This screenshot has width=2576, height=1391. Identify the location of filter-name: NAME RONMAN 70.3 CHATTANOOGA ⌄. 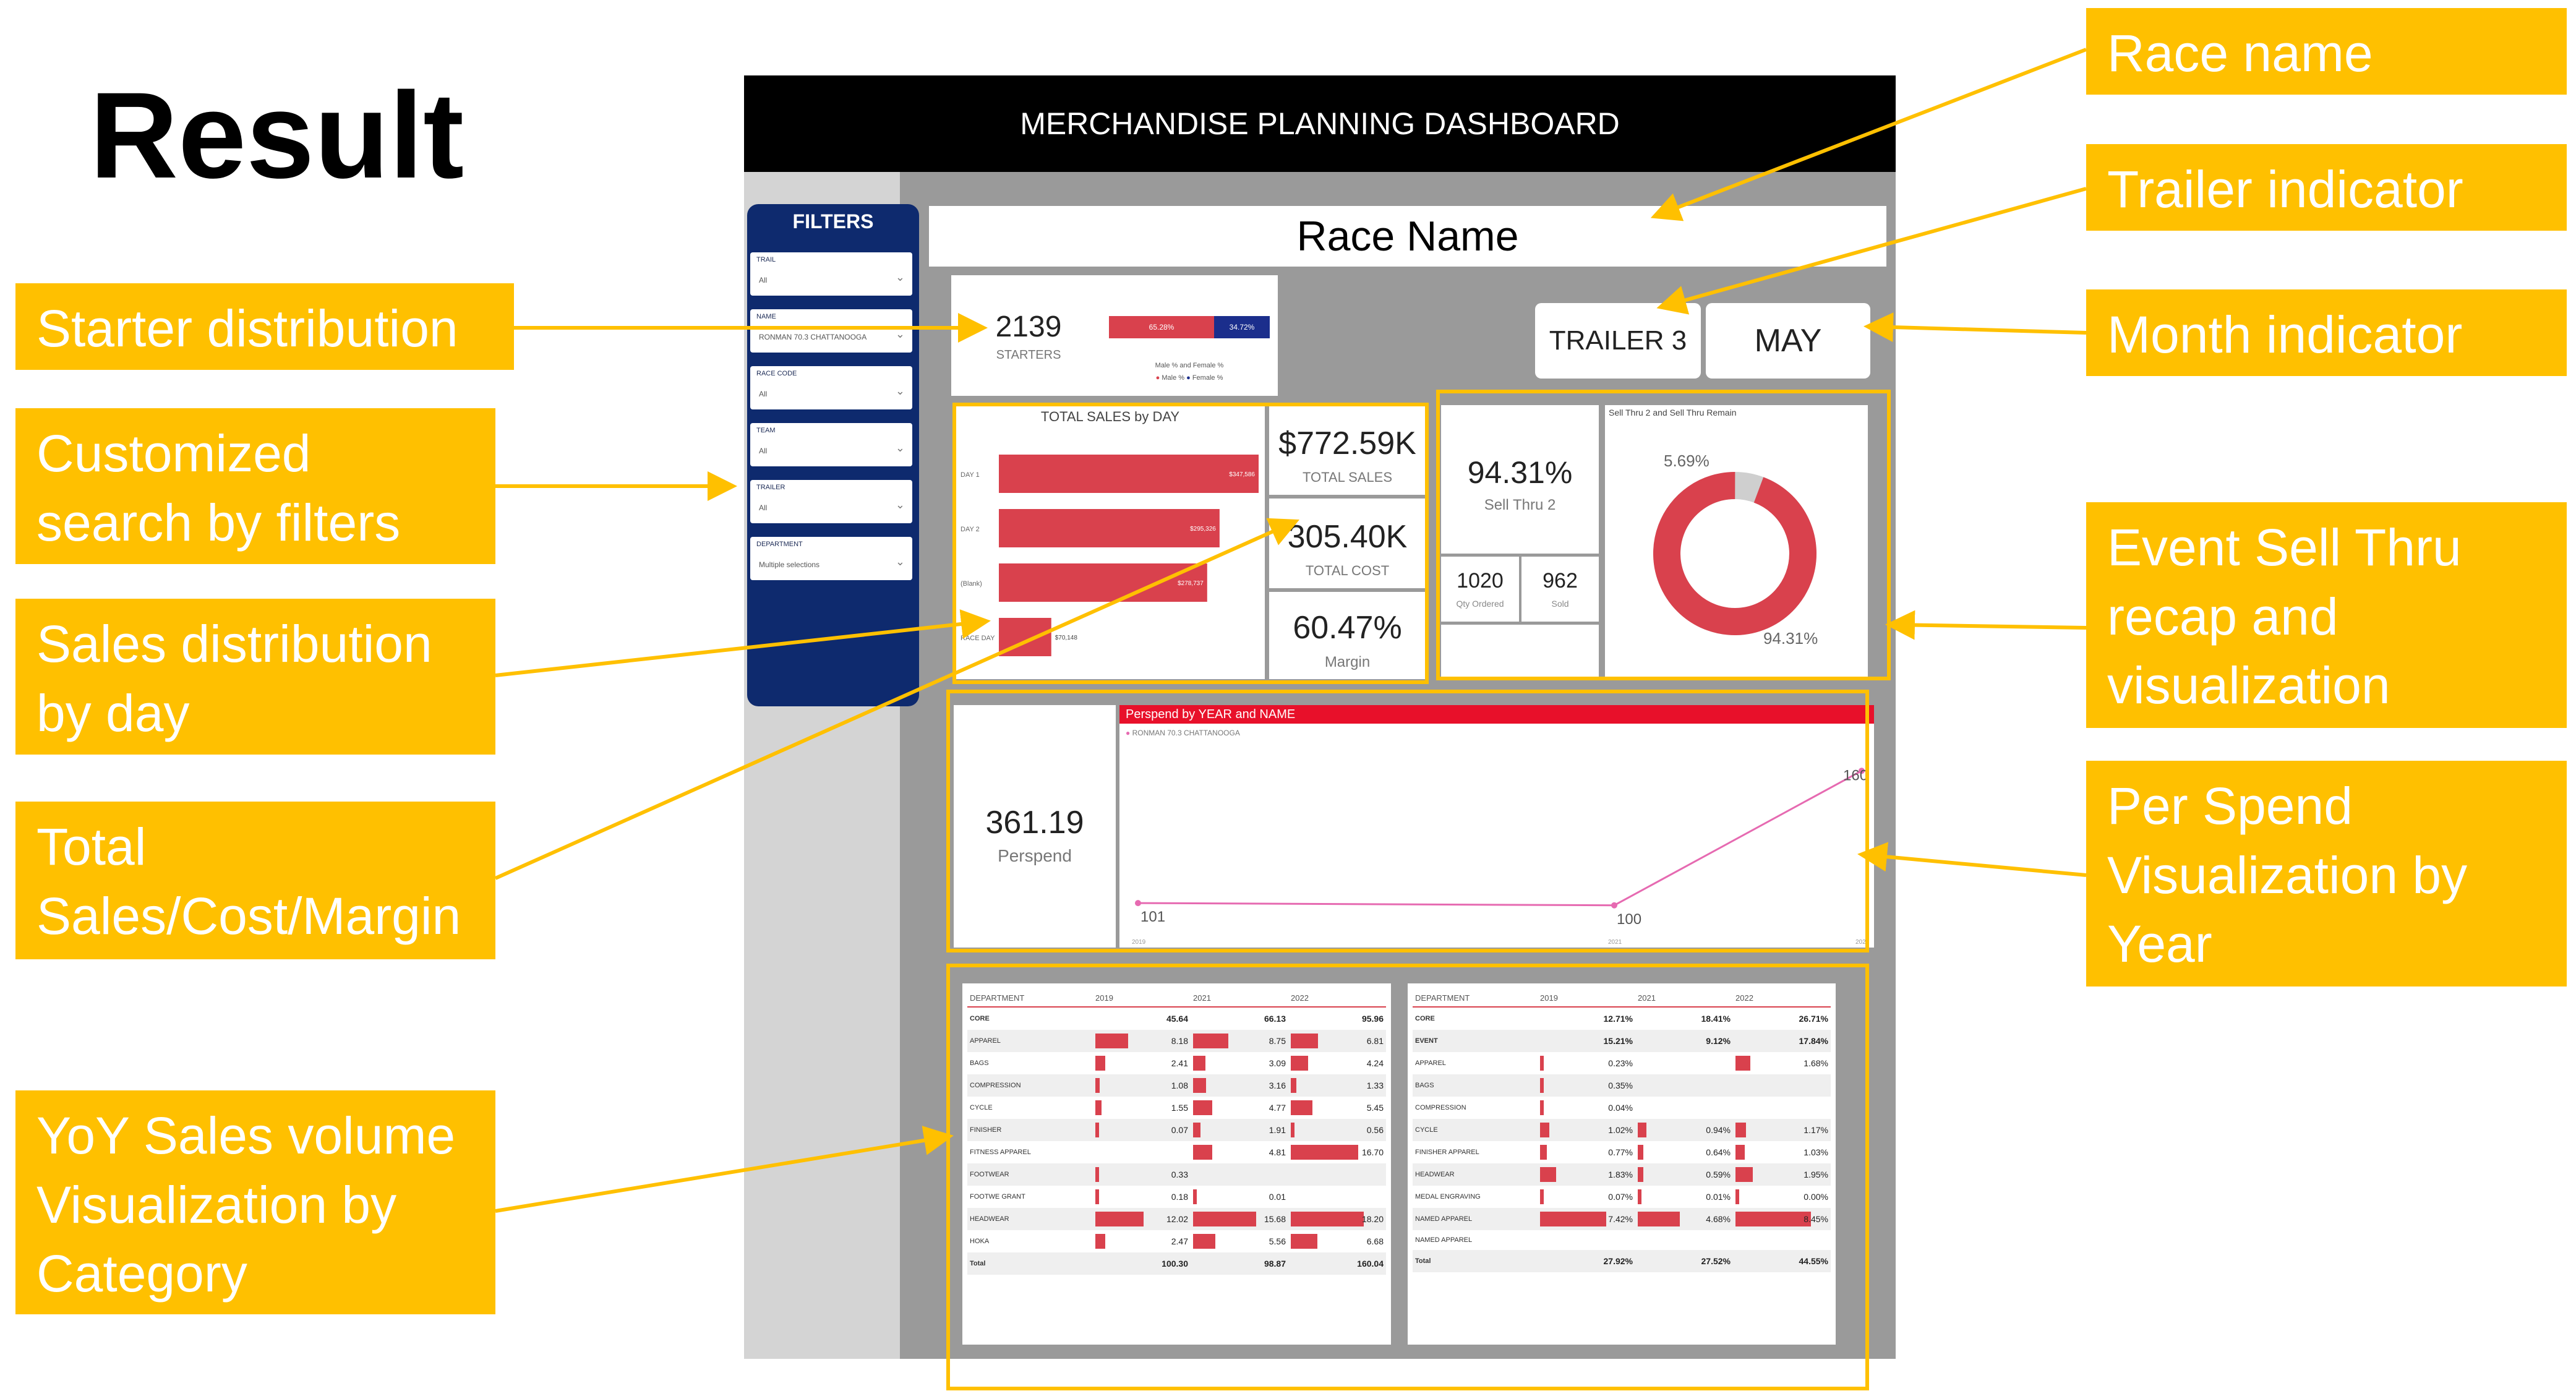
(831, 331).